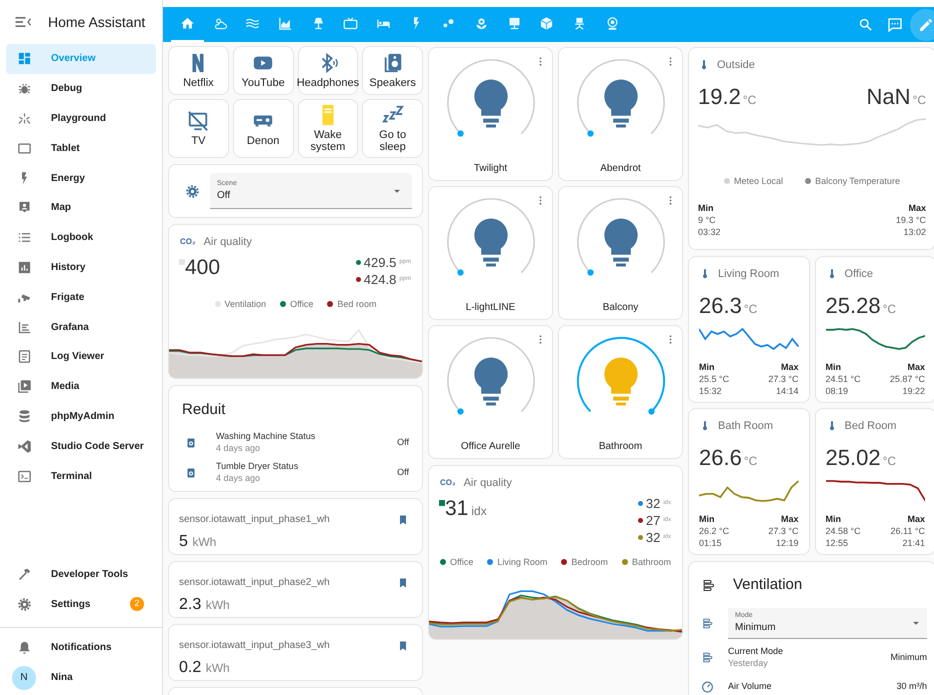  I want to click on sidebar-item: phpMyAdmin, so click(81, 417).